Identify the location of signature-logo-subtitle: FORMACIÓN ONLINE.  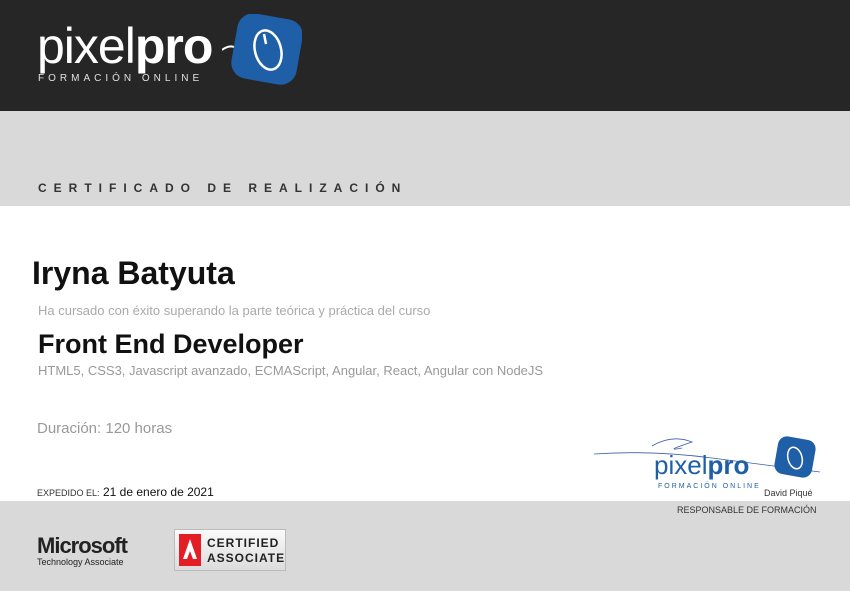
(709, 485).